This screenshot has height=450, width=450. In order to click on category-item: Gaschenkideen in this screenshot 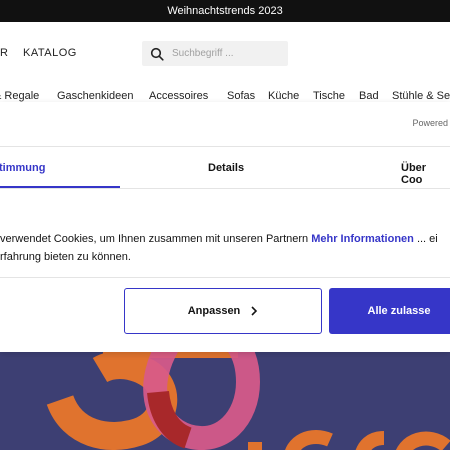, I will do `click(95, 96)`.